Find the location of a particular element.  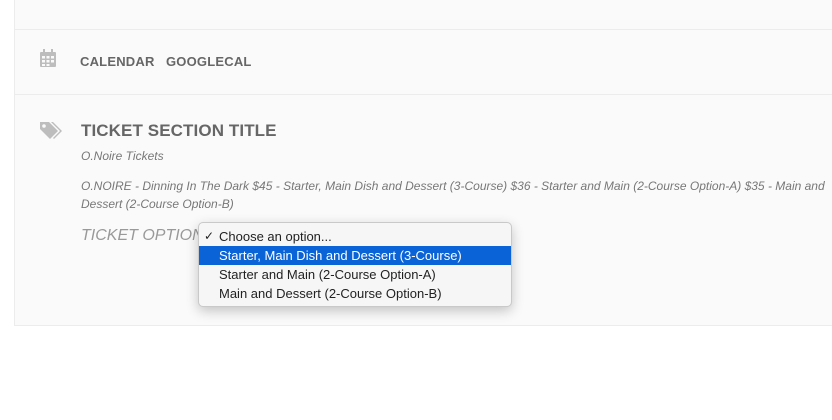

calendar-link: CALENDAR is located at coordinates (117, 61).